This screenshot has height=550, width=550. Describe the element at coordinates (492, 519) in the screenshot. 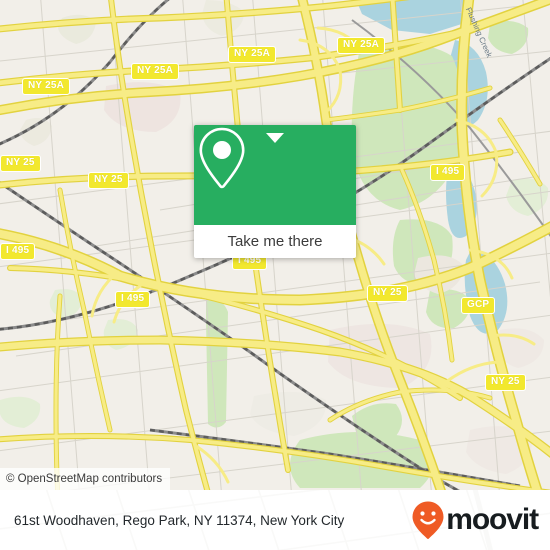

I see `moovit-wordmark: moovit` at that location.